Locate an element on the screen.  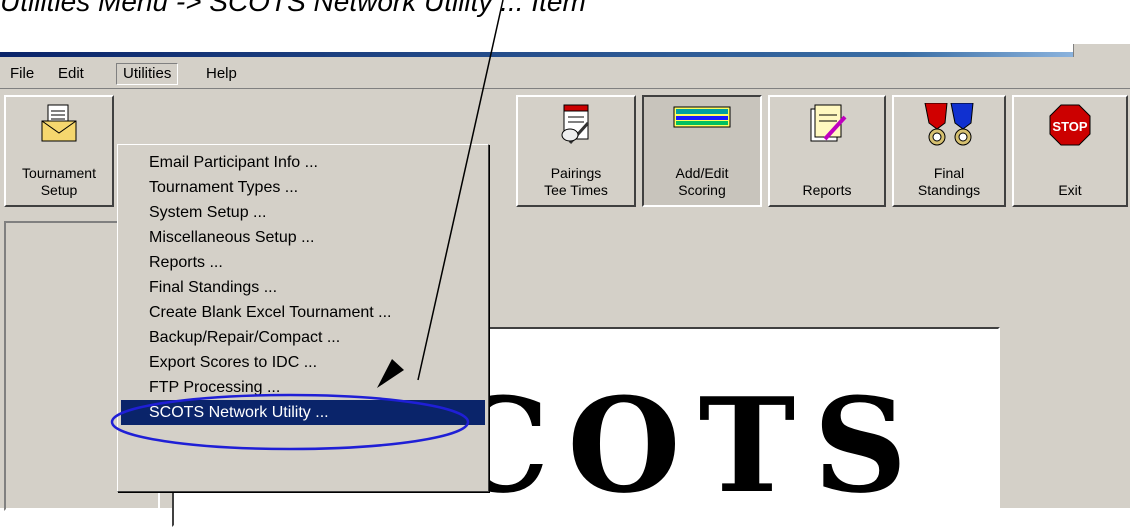
tournament-envelope-icon is located at coordinates (59, 124).